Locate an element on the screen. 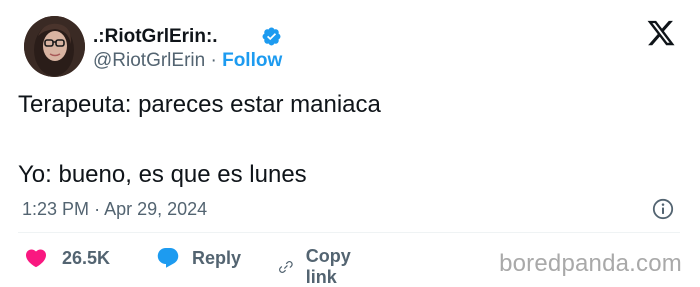 This screenshot has height=287, width=700. display-name: .:RiotGrlErin:. is located at coordinates (155, 37).